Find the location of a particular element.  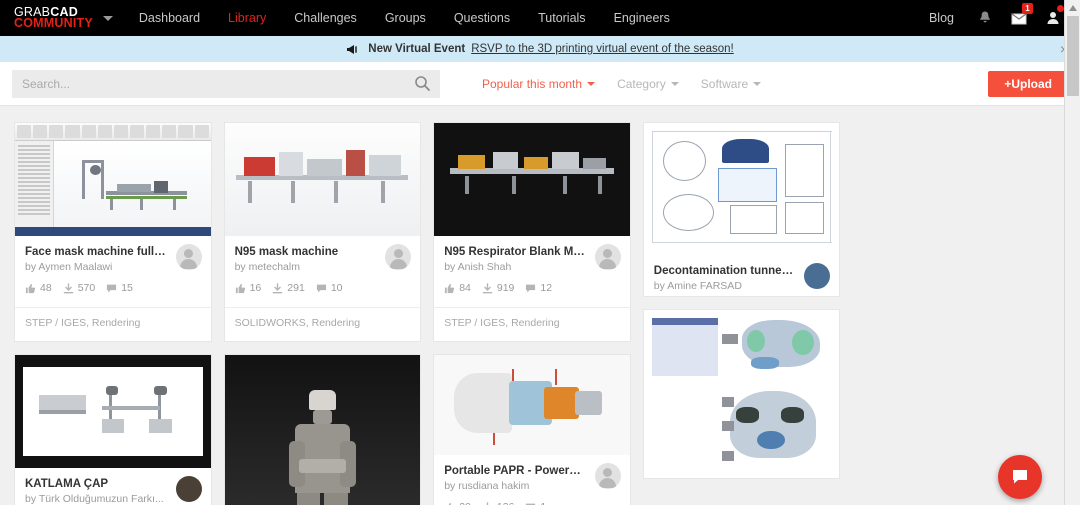

model-stats: 48 570 15 is located at coordinates (113, 292).